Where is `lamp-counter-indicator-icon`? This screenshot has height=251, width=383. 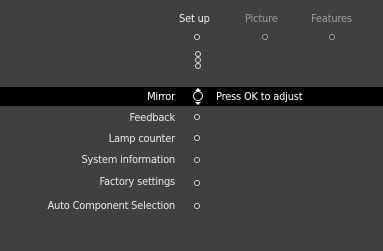
lamp-counter-indicator-icon is located at coordinates (197, 138).